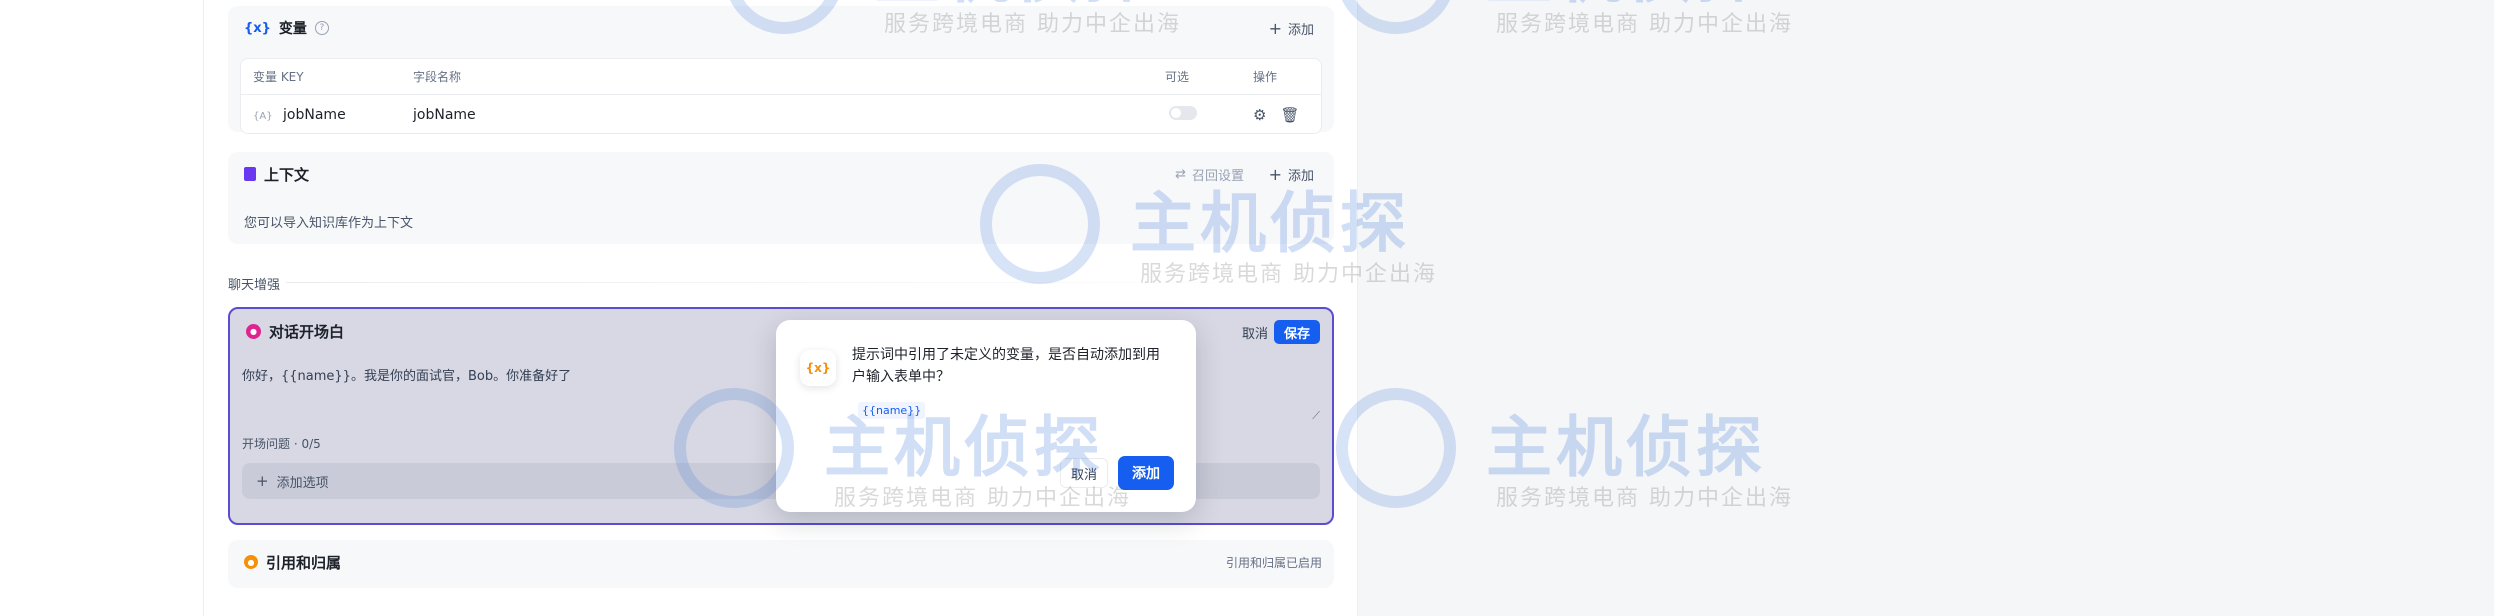  Describe the element at coordinates (302, 483) in the screenshot. I see `add-option-label: 添加选项` at that location.